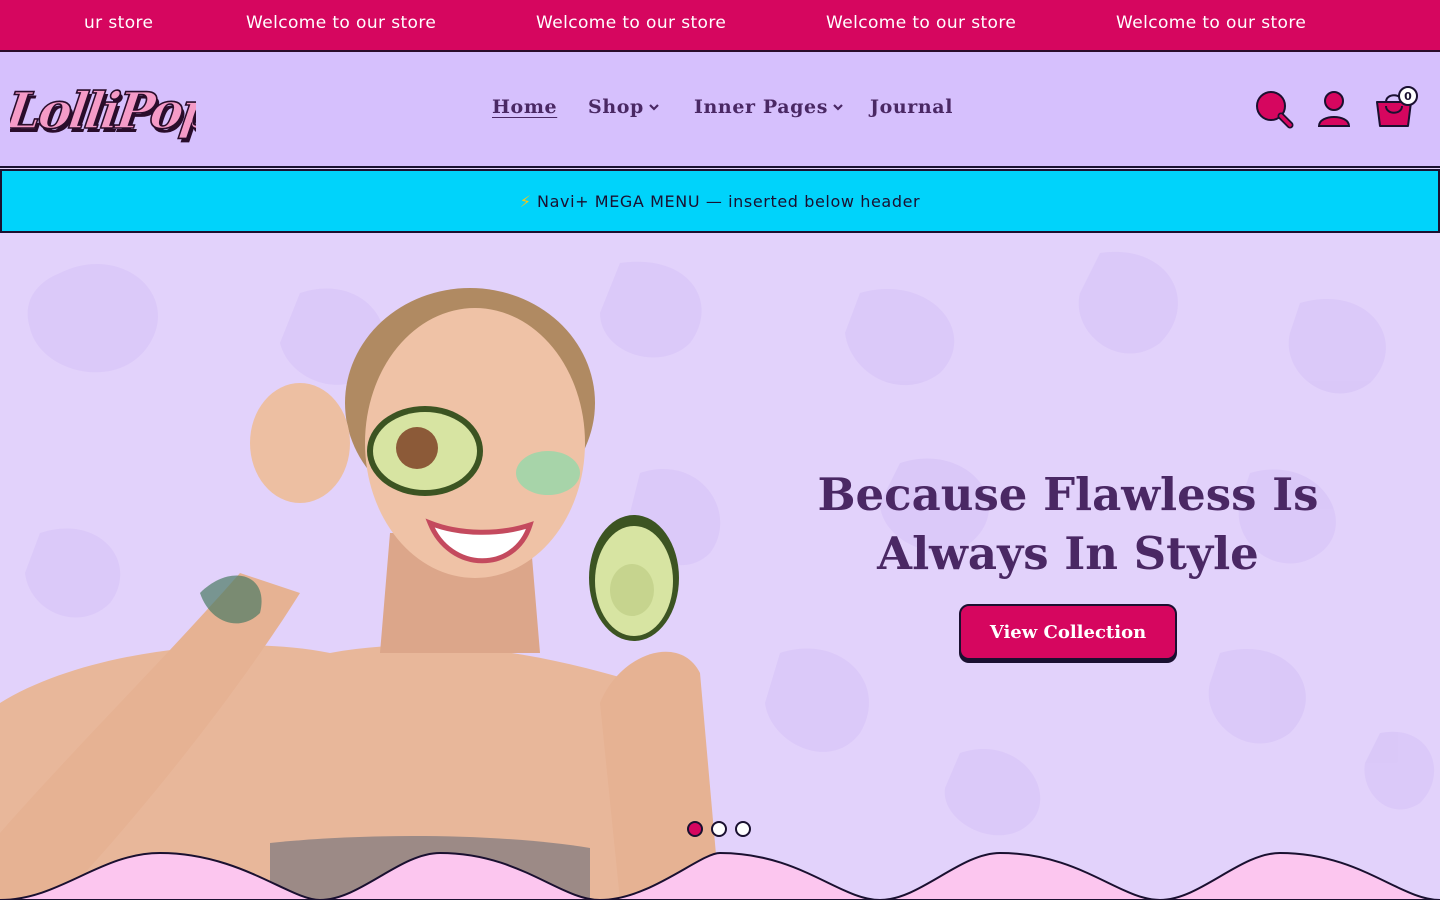 The width and height of the screenshot is (1440, 900). I want to click on user-icon, so click(1334, 109).